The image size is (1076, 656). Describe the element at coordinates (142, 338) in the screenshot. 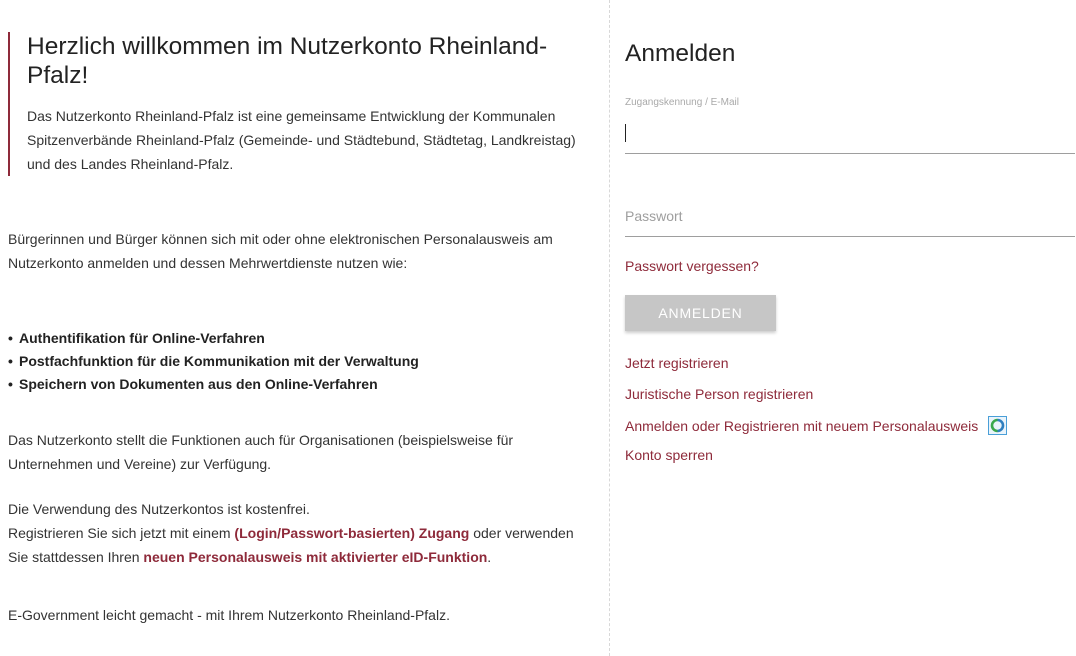

I see `feature-label: Authentifikation für Online-Verfahren` at that location.